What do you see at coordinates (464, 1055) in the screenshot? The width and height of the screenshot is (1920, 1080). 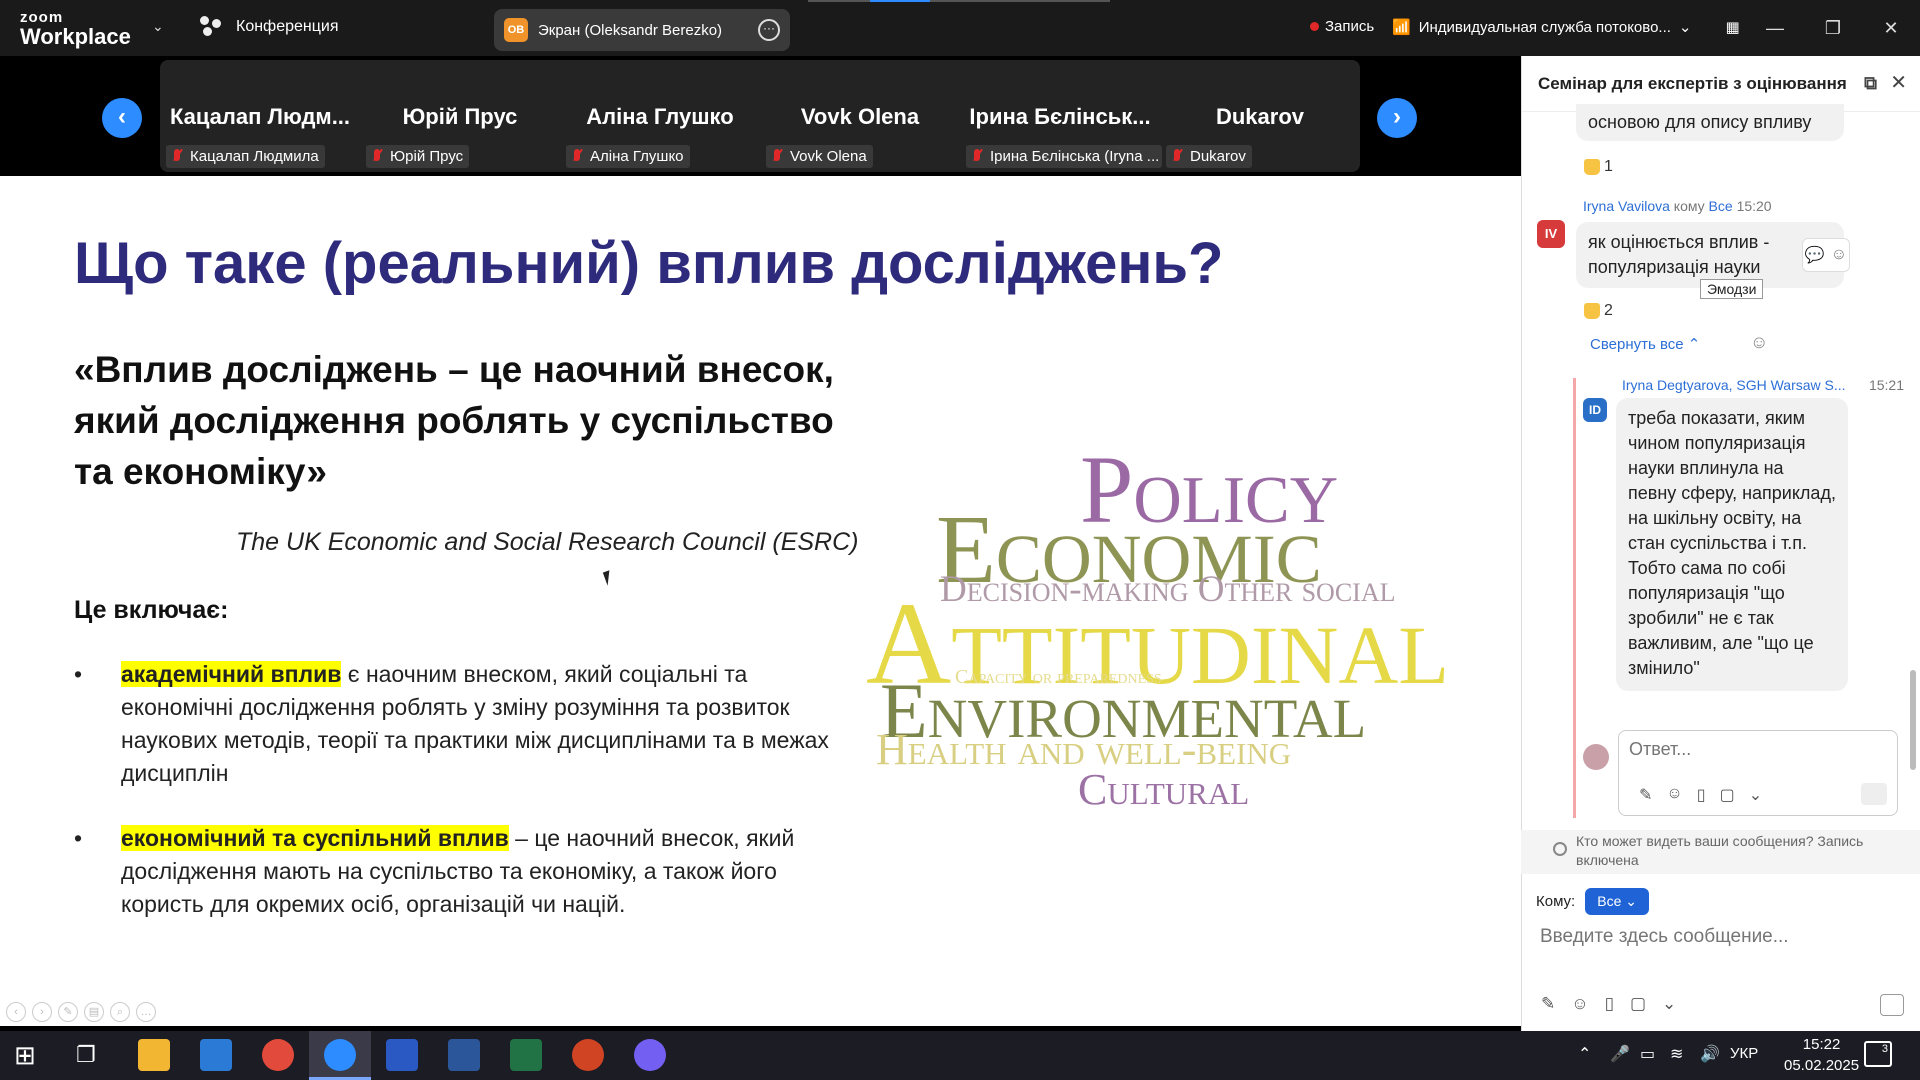 I see `word-icon` at bounding box center [464, 1055].